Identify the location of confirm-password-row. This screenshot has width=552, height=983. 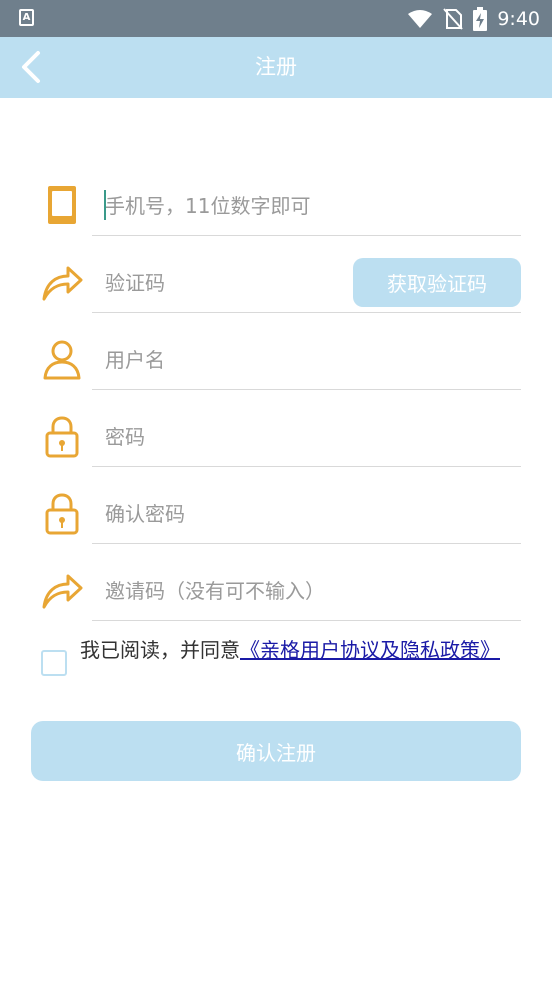
(276, 514).